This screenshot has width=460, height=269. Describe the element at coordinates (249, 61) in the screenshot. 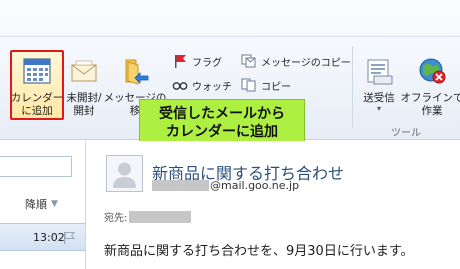

I see `copy-message-icon` at that location.